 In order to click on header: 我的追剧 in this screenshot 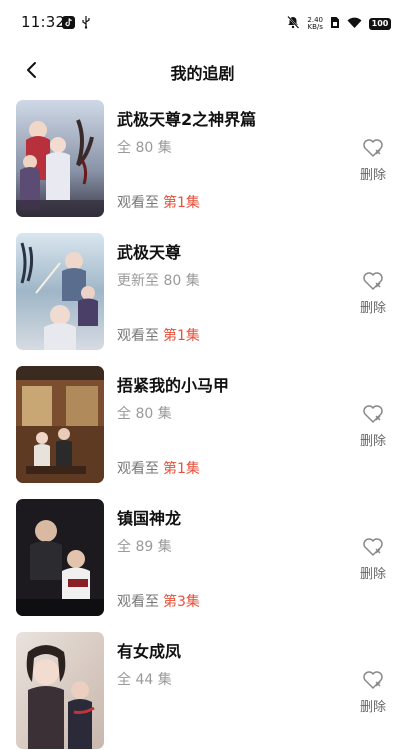, I will do `click(202, 70)`.